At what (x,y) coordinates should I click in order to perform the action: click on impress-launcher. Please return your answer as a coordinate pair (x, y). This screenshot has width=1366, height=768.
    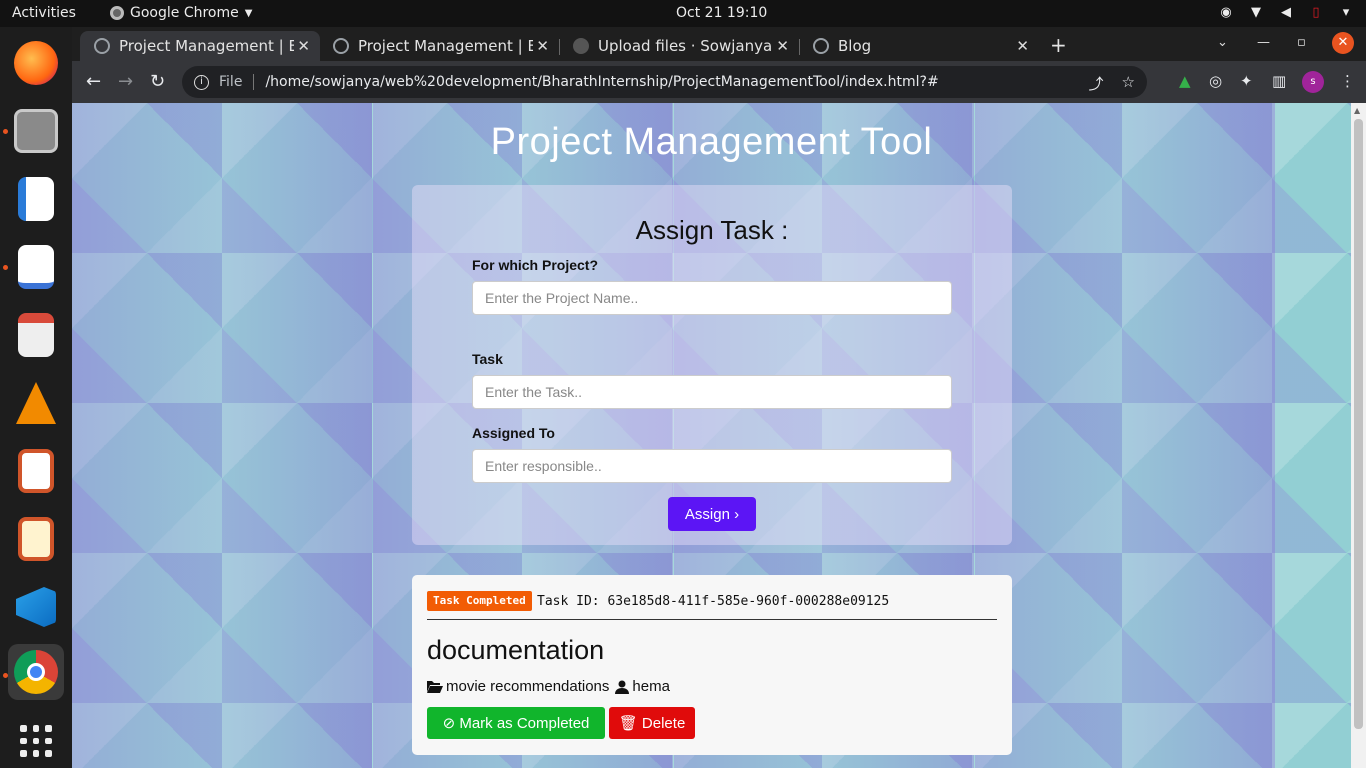
    Looking at the image, I should click on (36, 471).